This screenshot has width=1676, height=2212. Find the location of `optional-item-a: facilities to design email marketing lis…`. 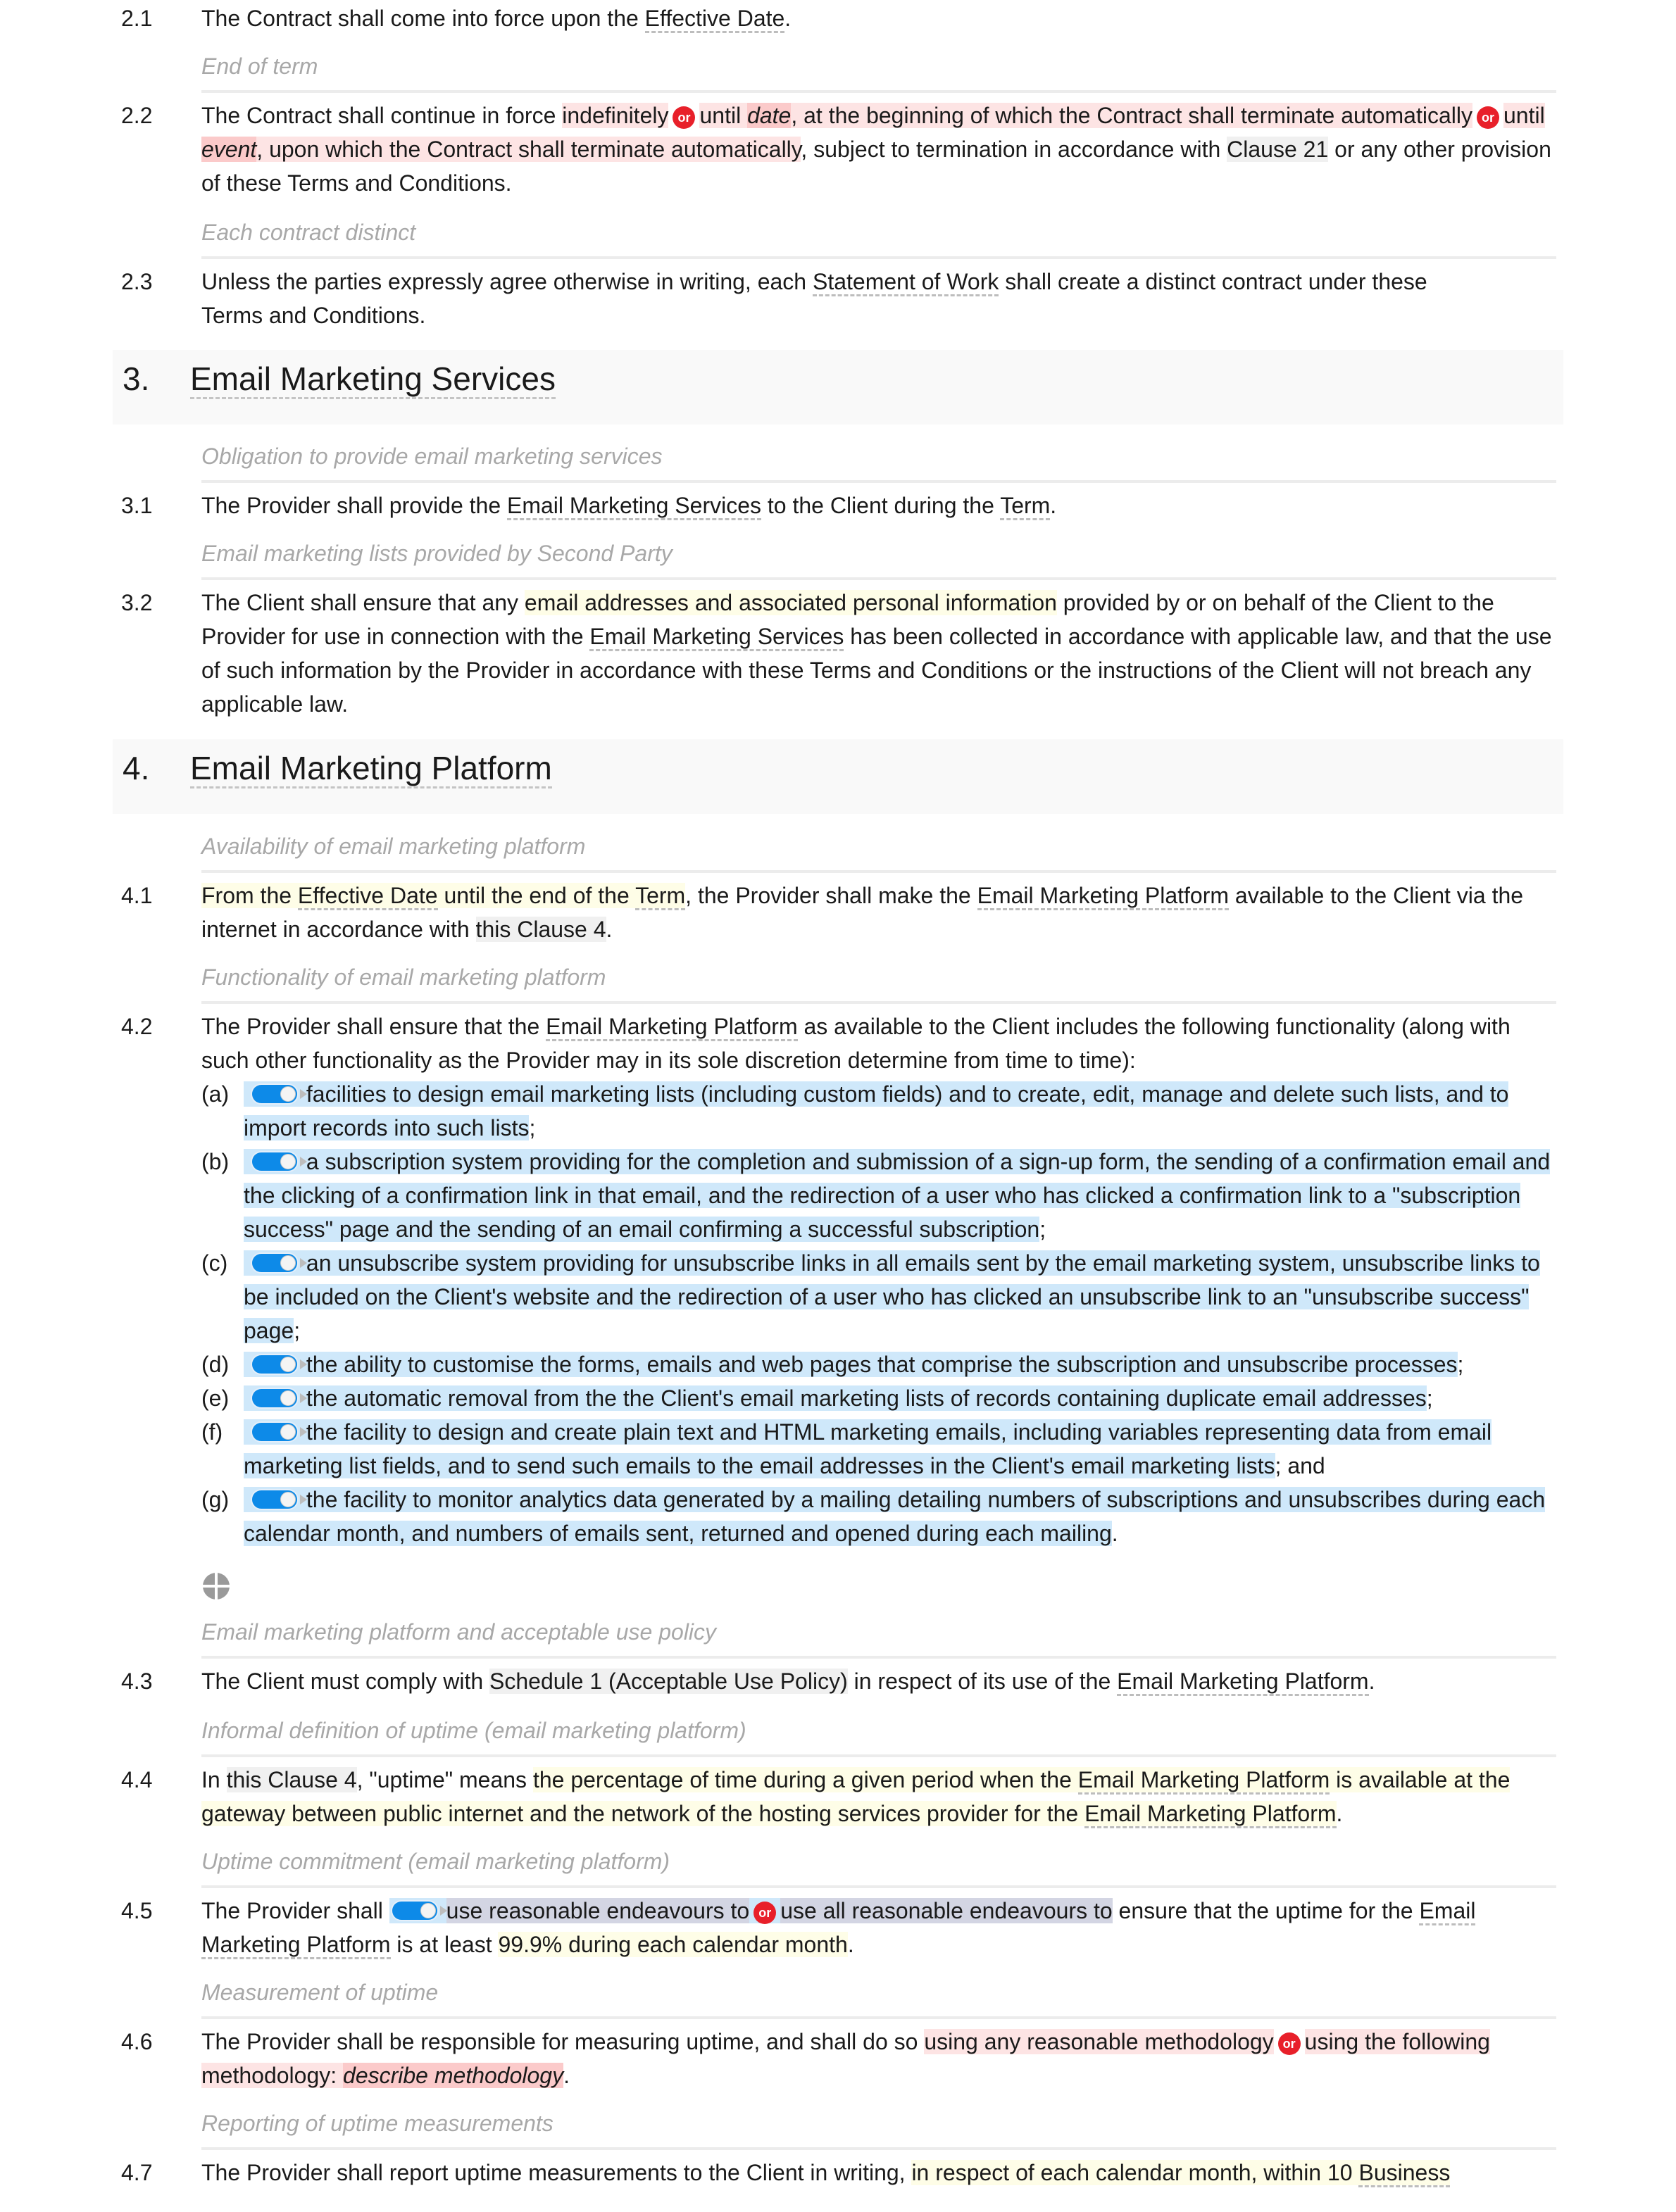

optional-item-a: facilities to design email marketing lis… is located at coordinates (877, 1110).